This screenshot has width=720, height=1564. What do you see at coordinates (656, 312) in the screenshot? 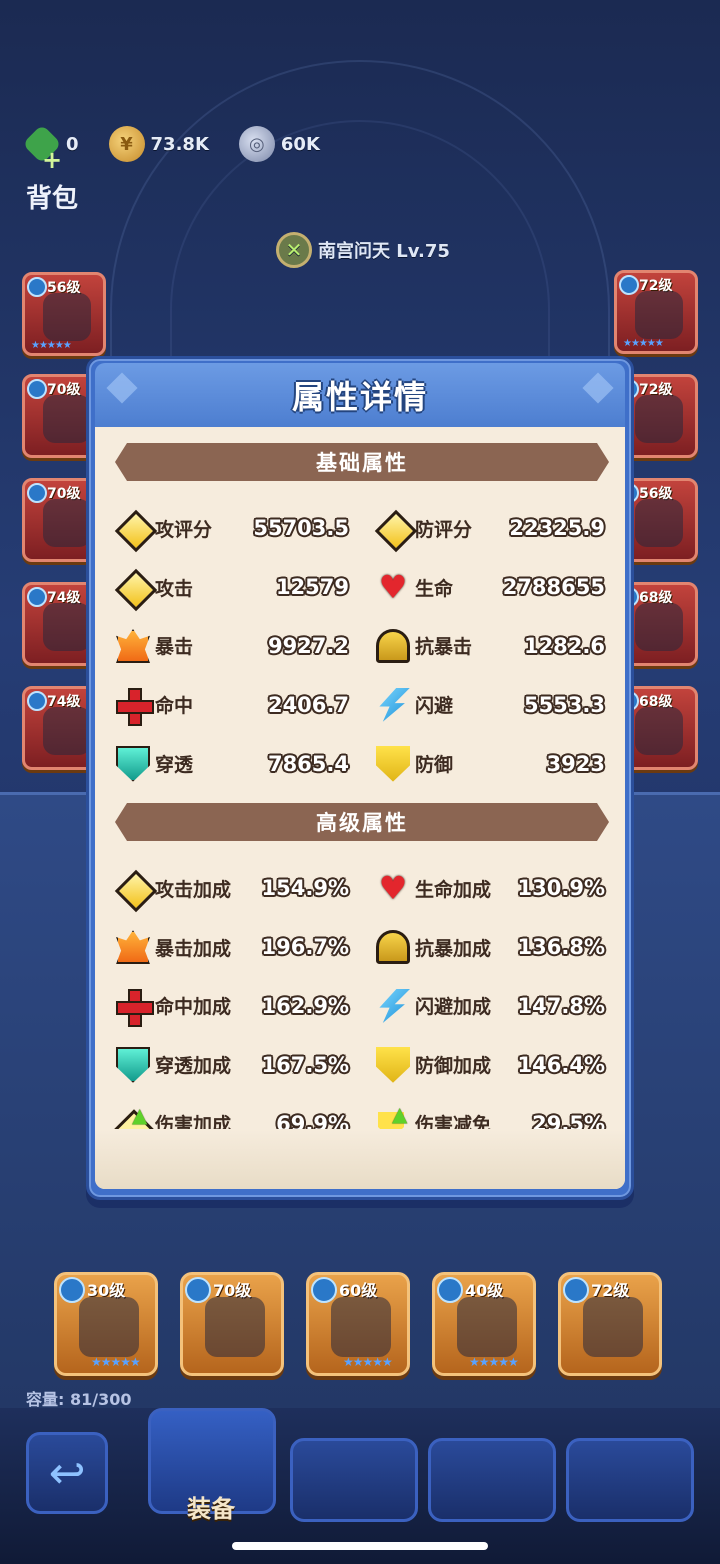
I see `equip-slot-right-1: 72级 ★★★★★` at bounding box center [656, 312].